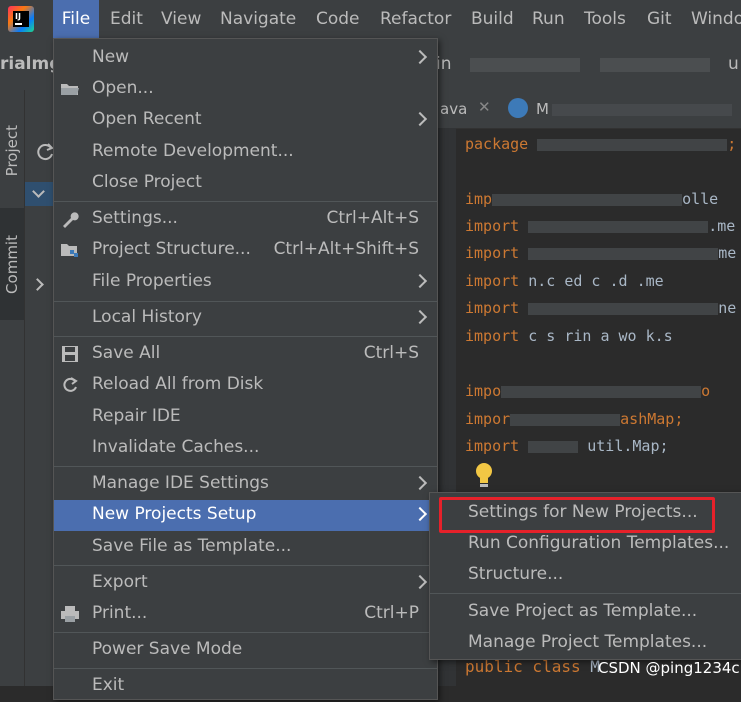 The width and height of the screenshot is (741, 702). Describe the element at coordinates (548, 19) in the screenshot. I see `menu-run: Run` at that location.